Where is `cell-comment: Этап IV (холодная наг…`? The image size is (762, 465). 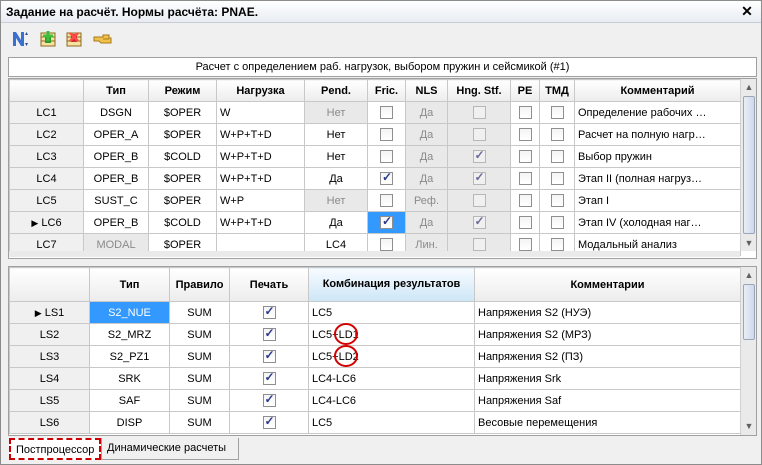
cell-comment: Этап IV (холодная наг… is located at coordinates (657, 222).